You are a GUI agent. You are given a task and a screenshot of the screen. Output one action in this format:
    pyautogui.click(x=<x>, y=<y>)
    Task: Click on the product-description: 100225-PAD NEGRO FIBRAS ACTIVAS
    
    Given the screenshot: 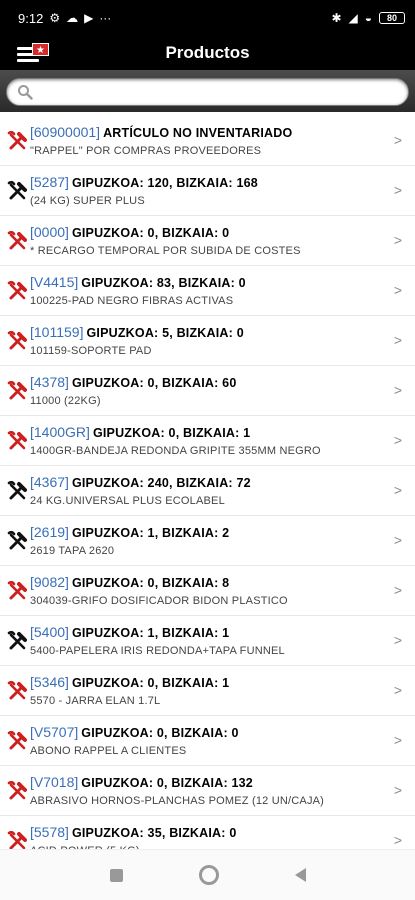 What is the action you would take?
    pyautogui.click(x=132, y=301)
    